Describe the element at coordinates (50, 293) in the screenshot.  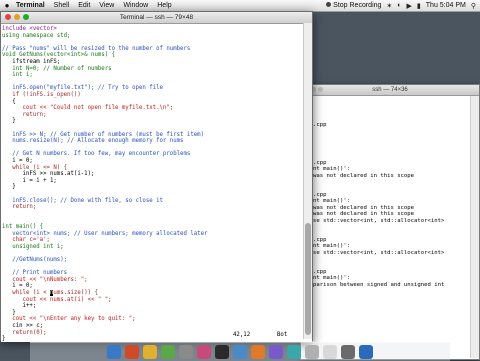
I see `code-line: while (i < nums.size()) {` at that location.